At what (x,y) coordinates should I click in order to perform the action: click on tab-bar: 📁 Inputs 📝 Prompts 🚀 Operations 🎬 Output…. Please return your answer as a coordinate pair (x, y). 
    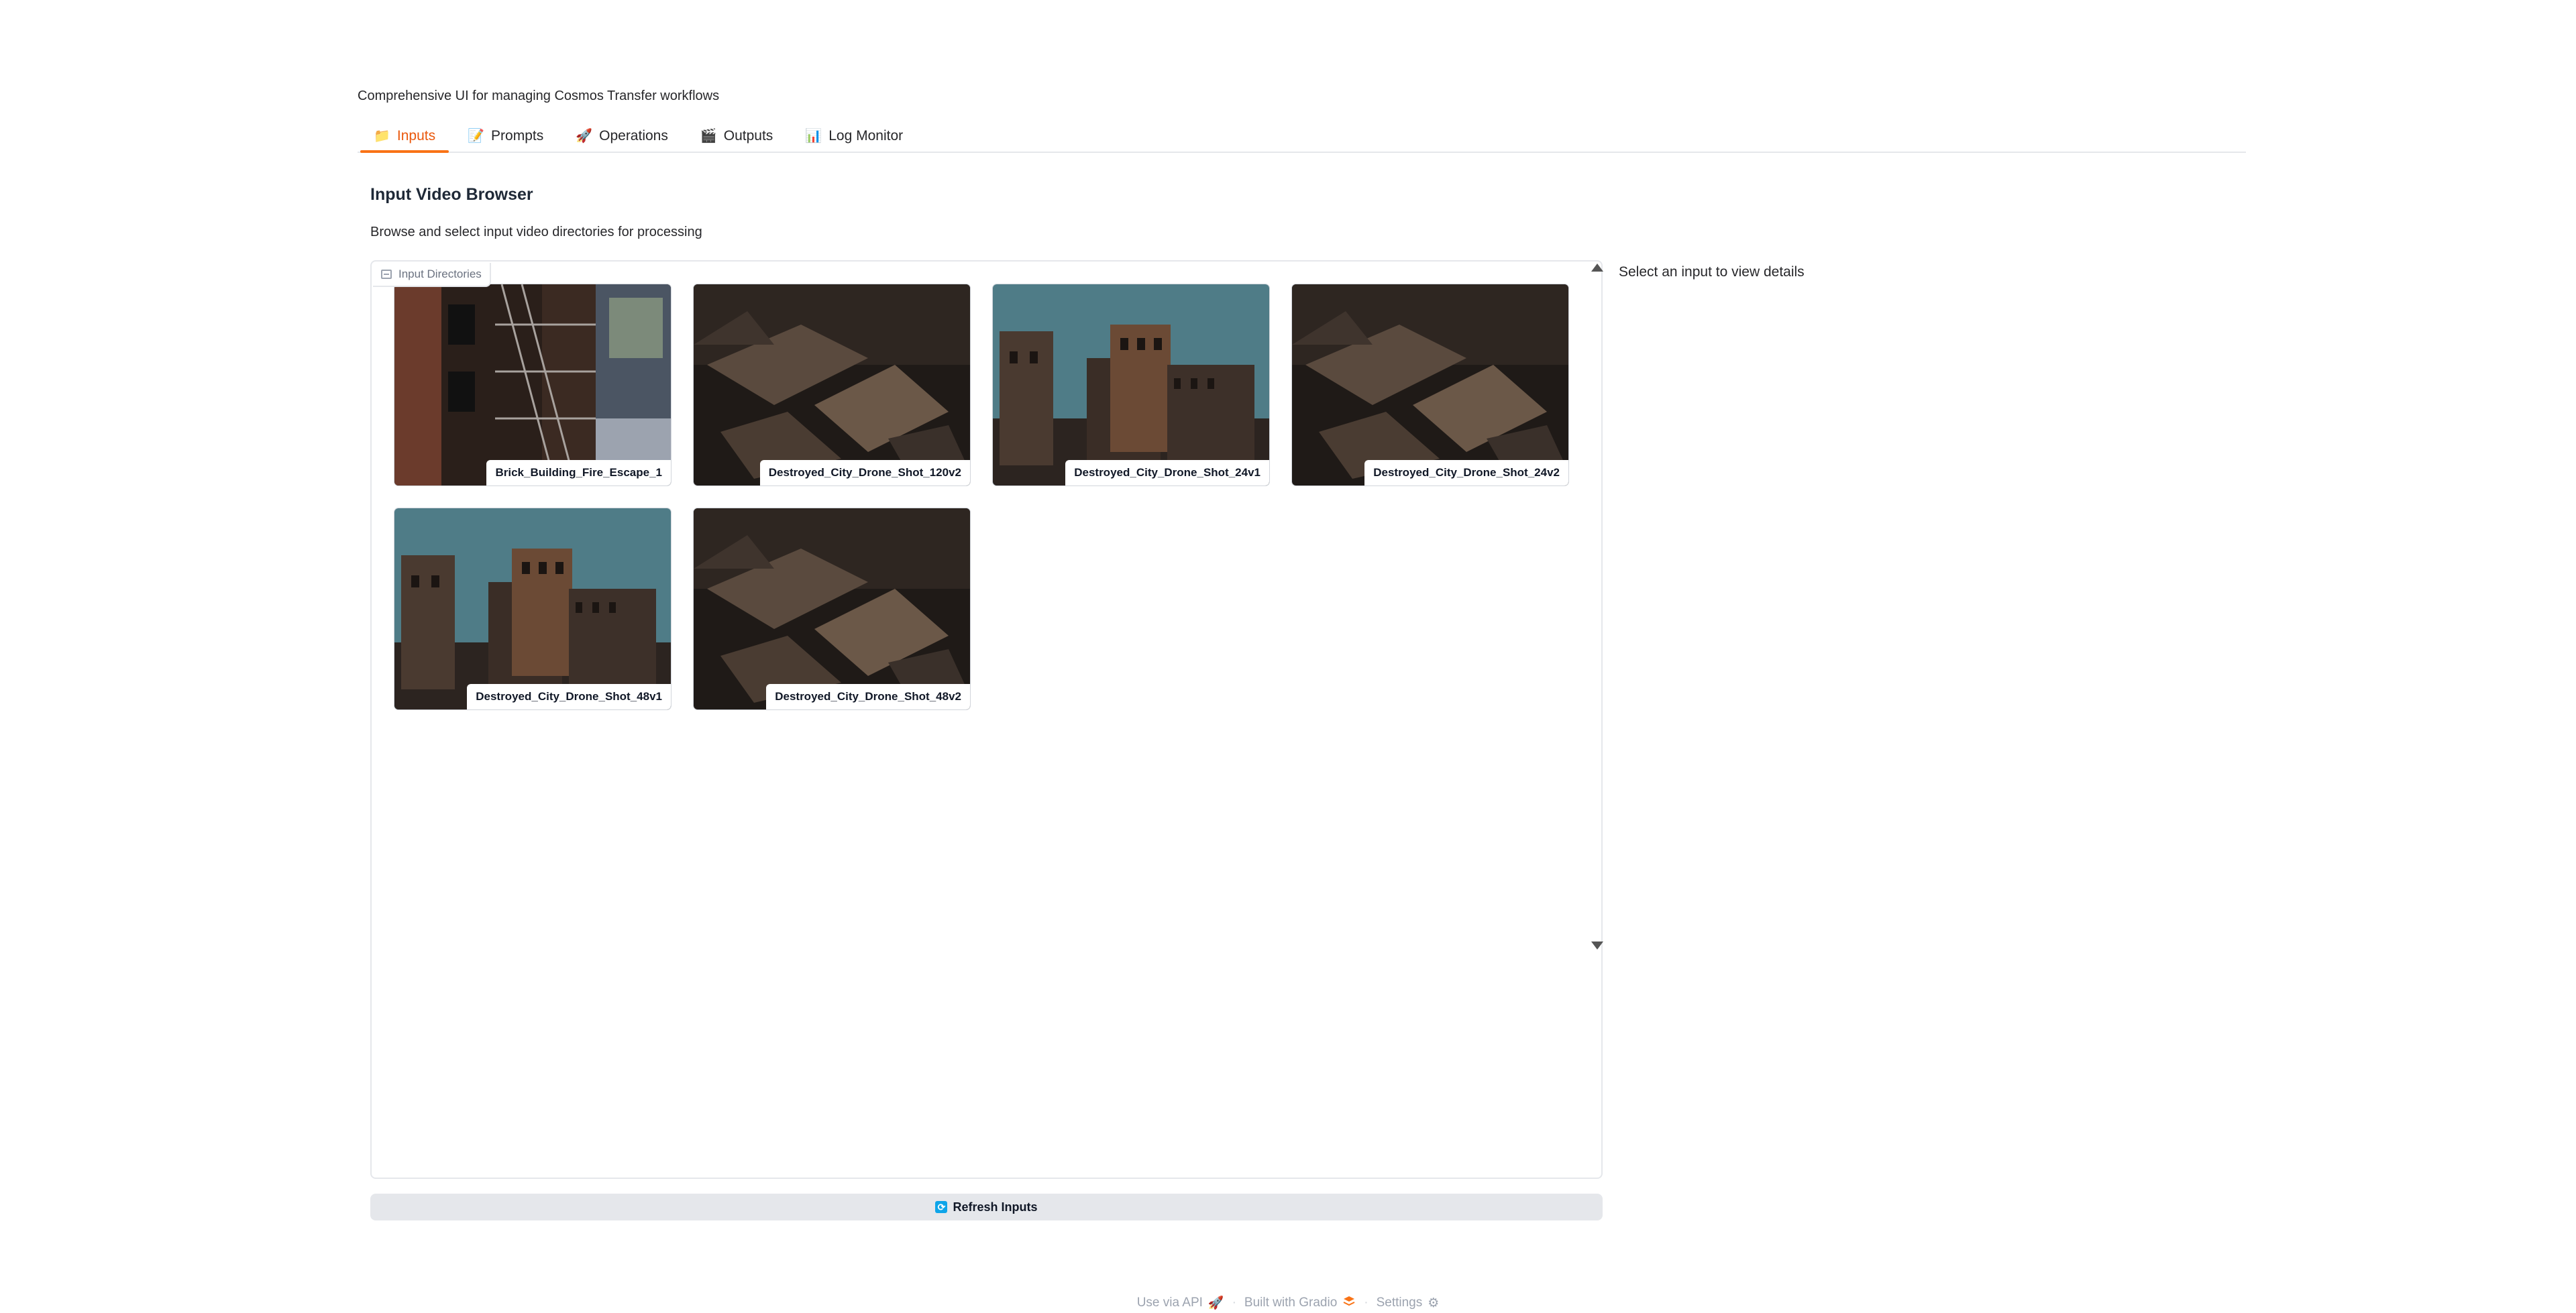
    Looking at the image, I should click on (1302, 137).